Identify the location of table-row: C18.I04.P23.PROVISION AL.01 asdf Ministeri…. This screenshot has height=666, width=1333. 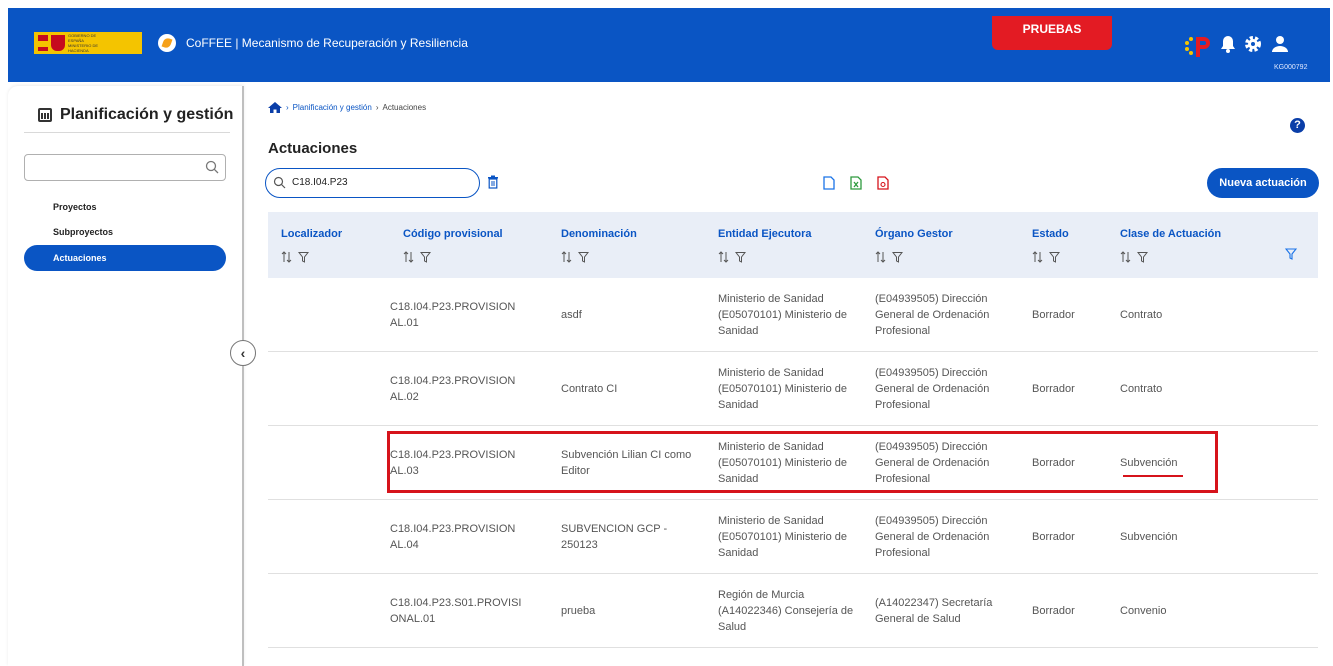
(793, 315).